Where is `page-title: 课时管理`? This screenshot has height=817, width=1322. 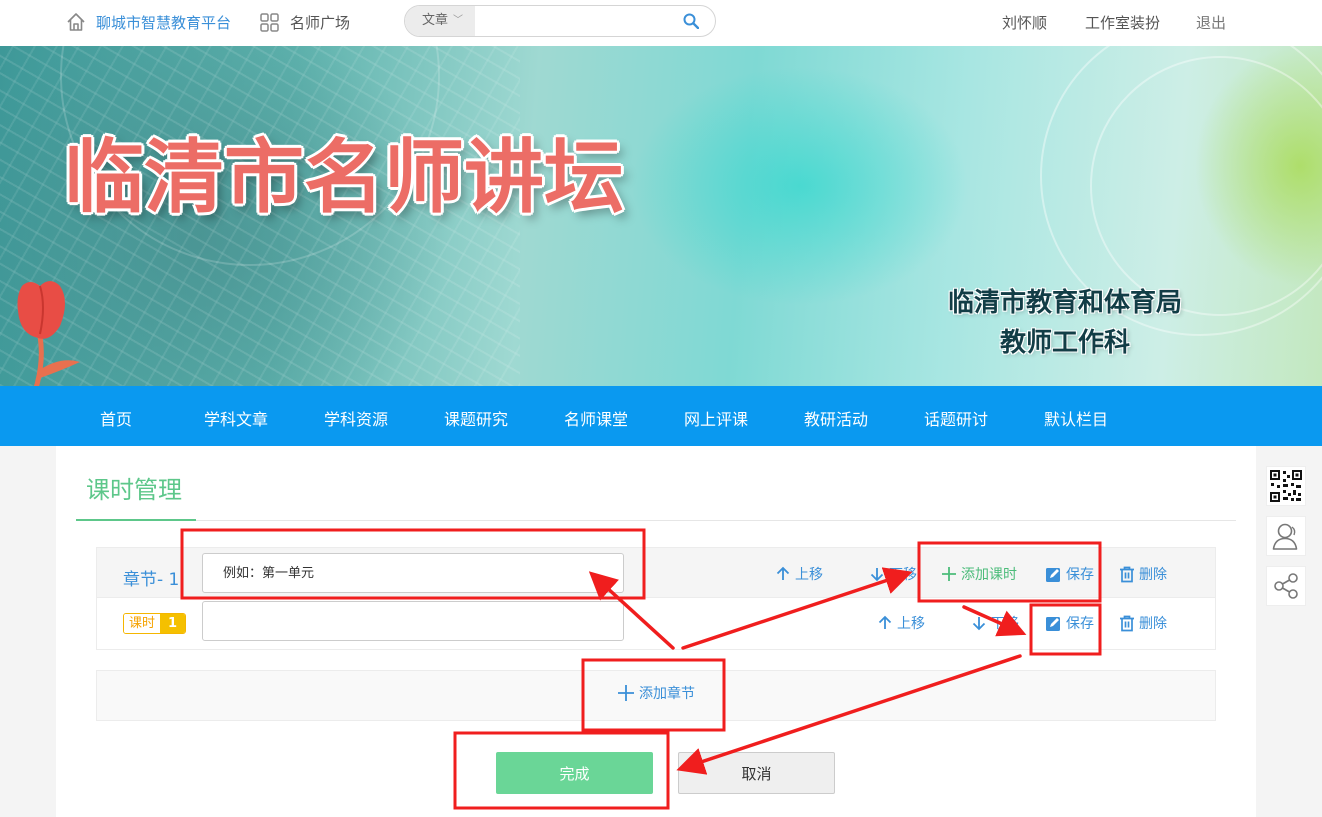 page-title: 课时管理 is located at coordinates (134, 490).